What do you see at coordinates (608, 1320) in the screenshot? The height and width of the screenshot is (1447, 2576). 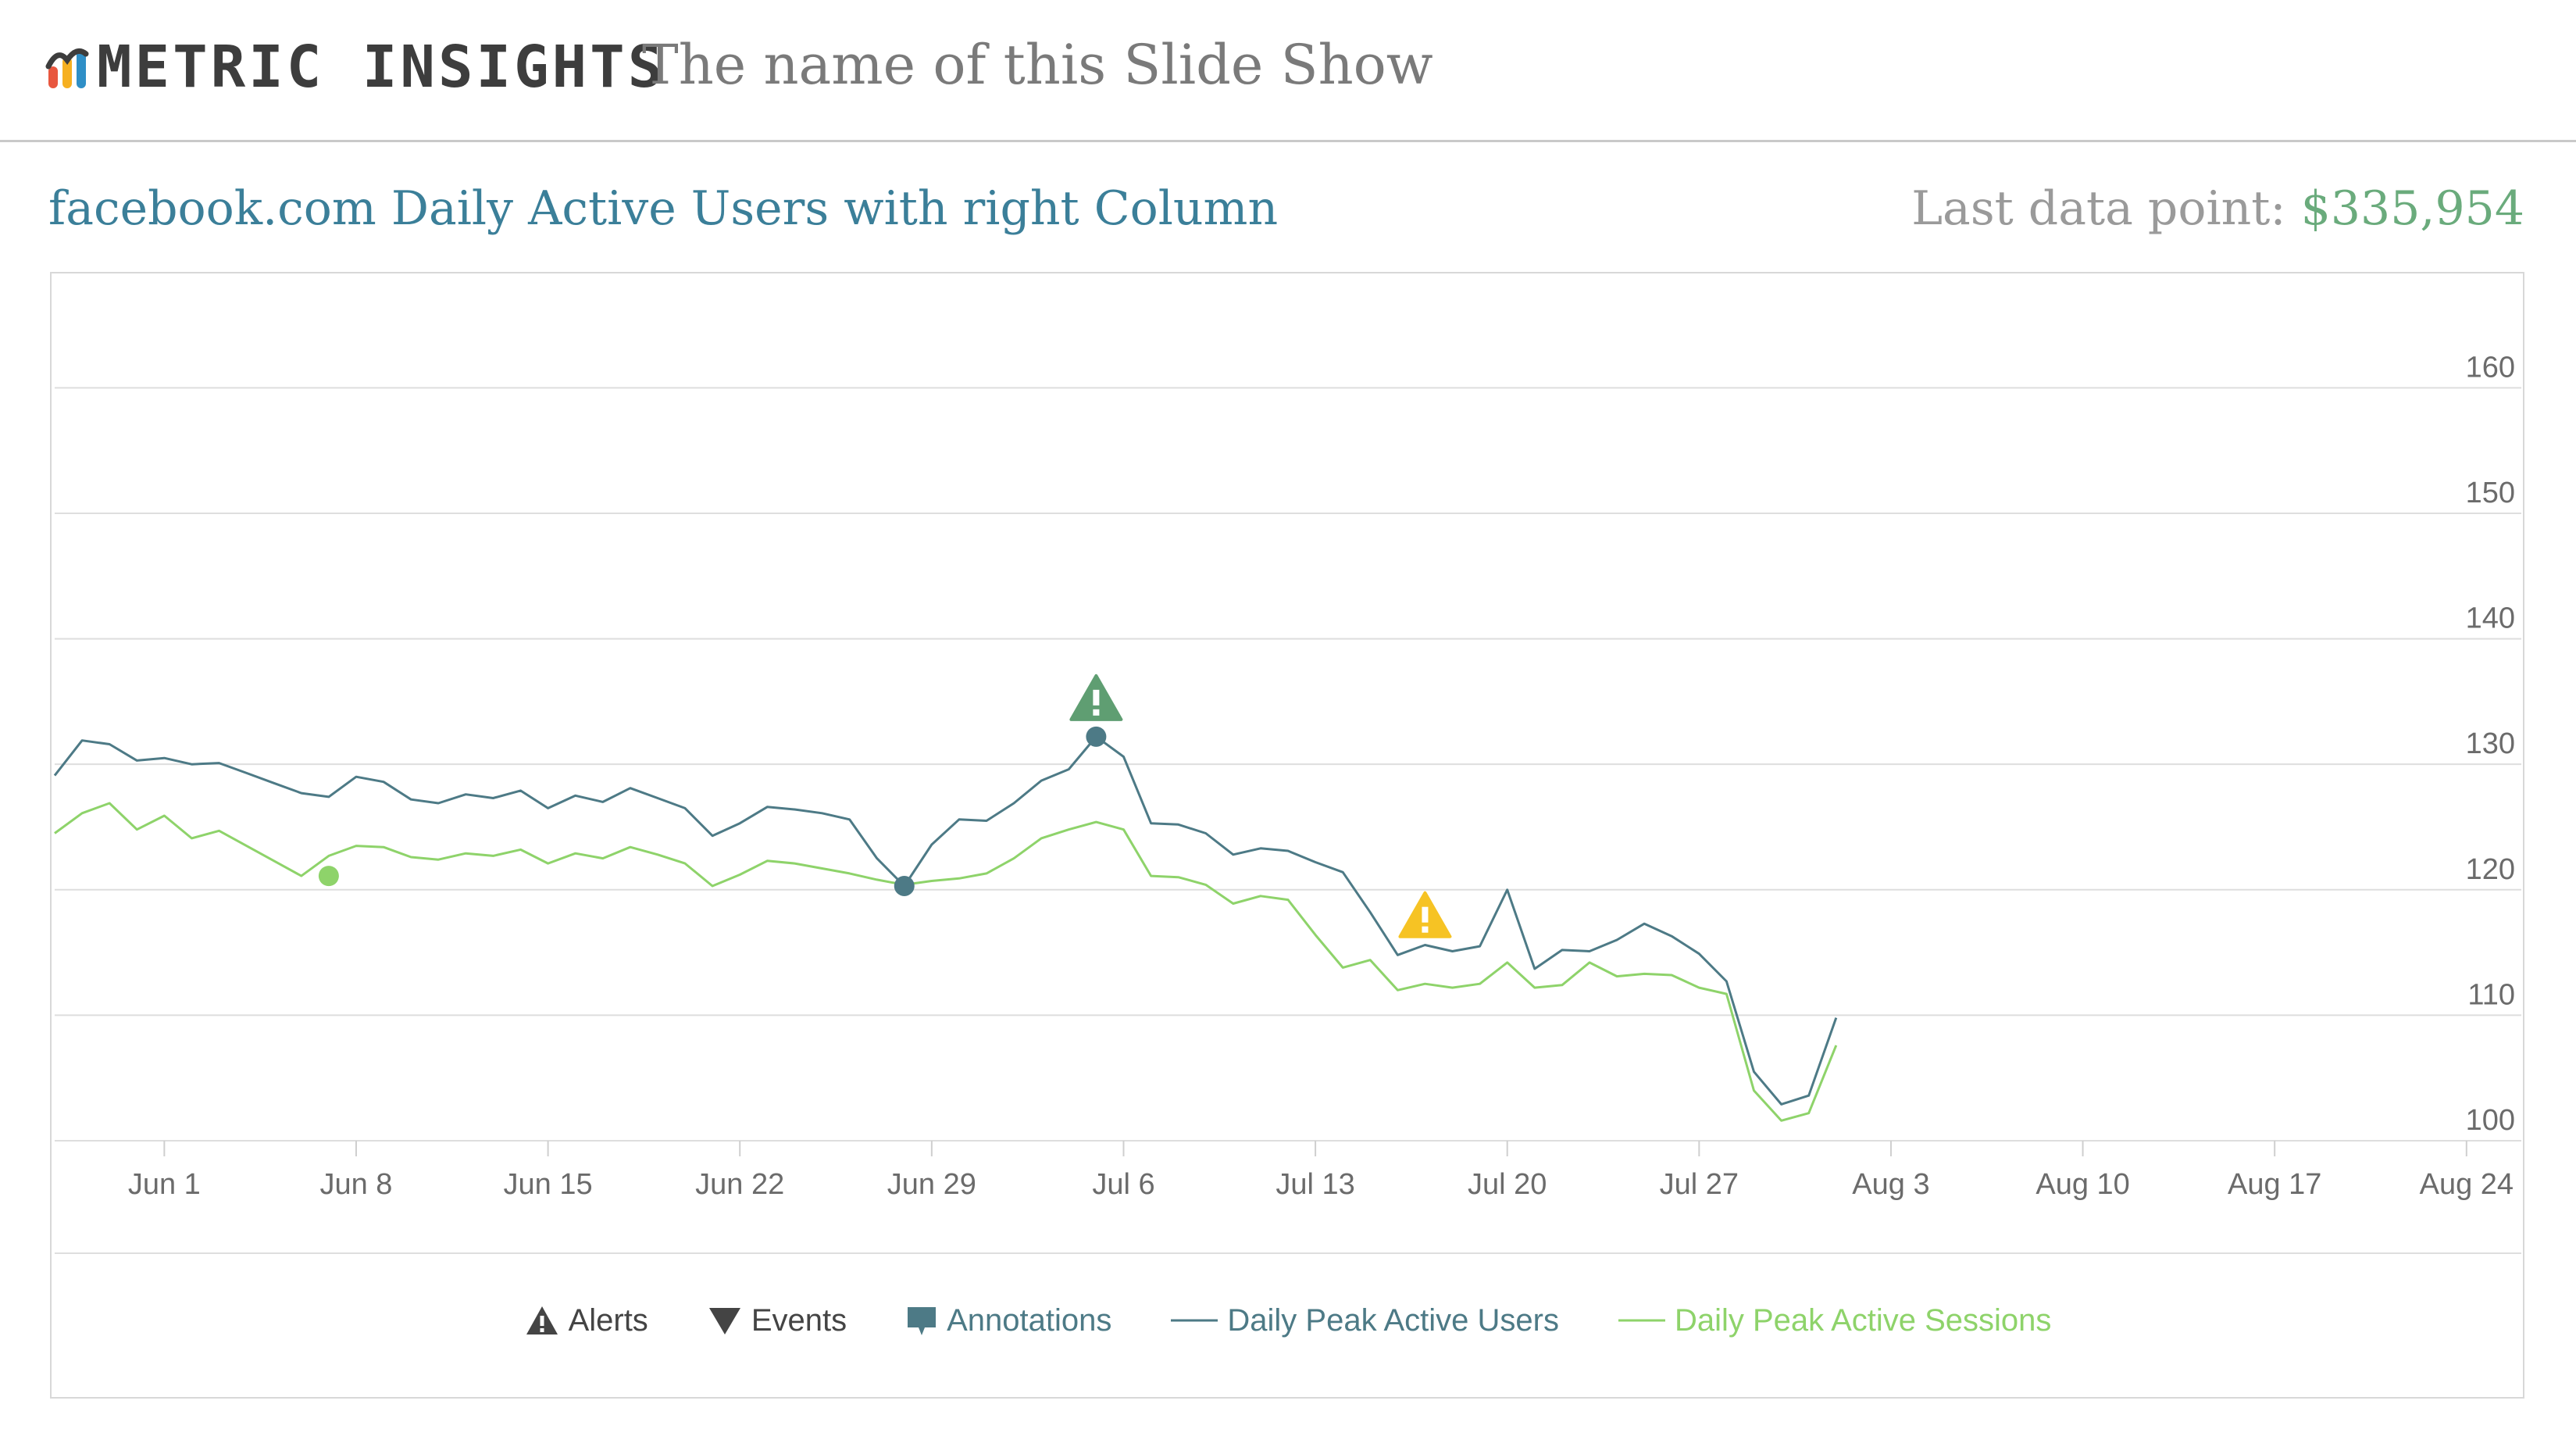 I see `legend-alerts-label: Alerts` at bounding box center [608, 1320].